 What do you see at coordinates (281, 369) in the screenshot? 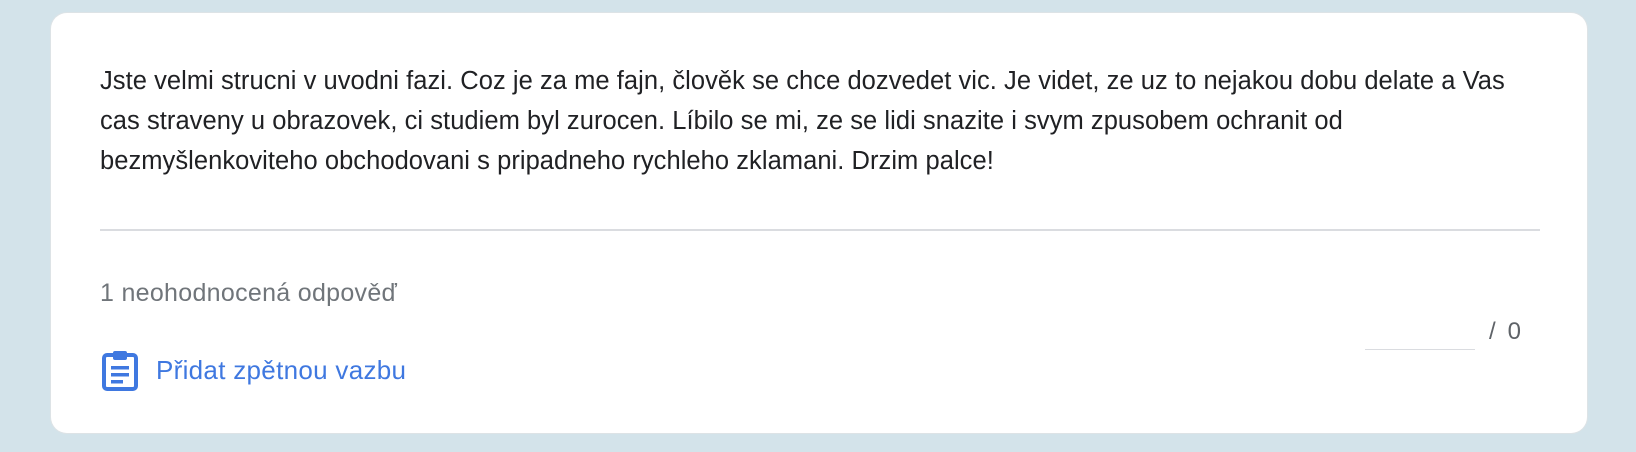
I see `add-feedback-label: Přidat zpětnou vazbu` at bounding box center [281, 369].